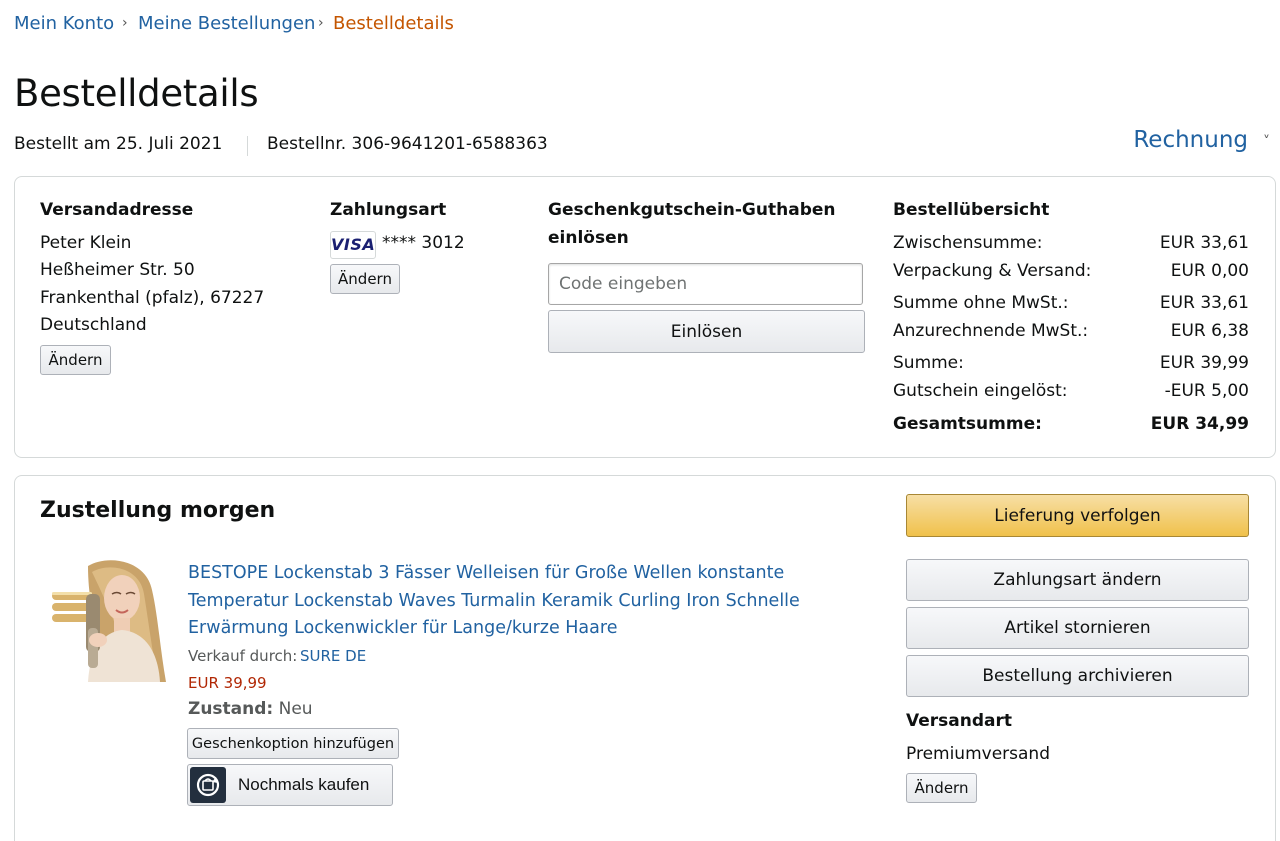 The width and height of the screenshot is (1280, 841). I want to click on buy-again-label: Nochmals kaufen, so click(304, 784).